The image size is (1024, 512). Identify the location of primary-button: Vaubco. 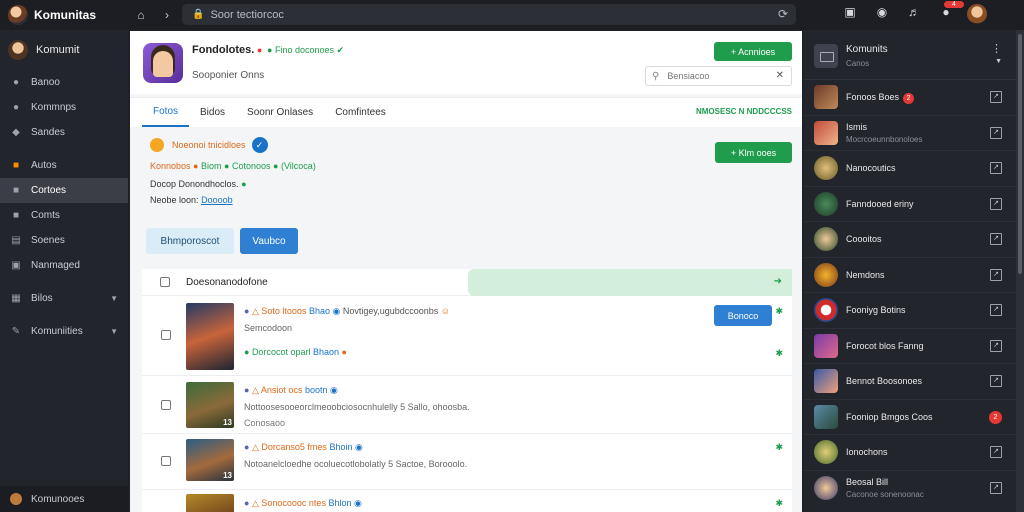
(269, 241).